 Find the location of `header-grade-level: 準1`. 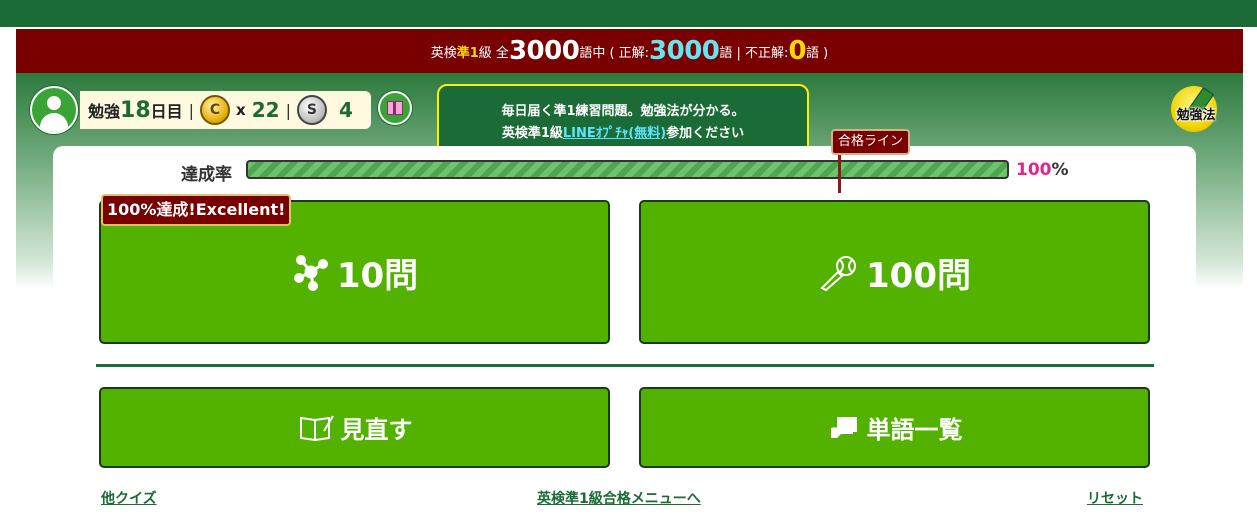

header-grade-level: 準1 is located at coordinates (467, 53).